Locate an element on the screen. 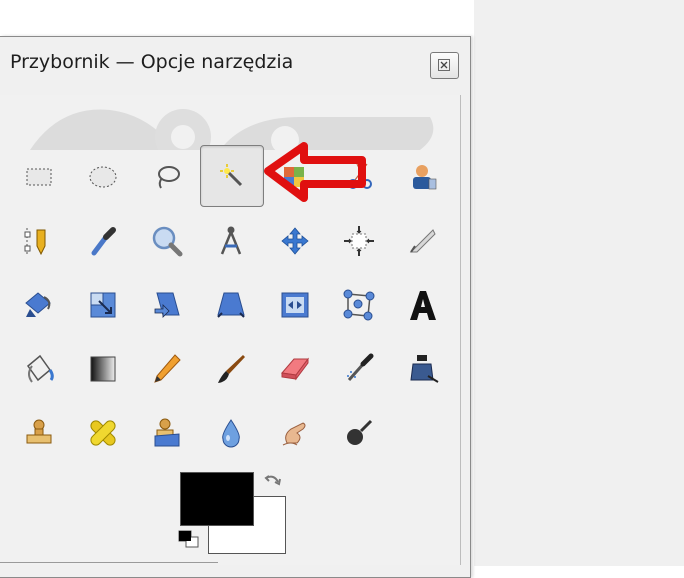 This screenshot has width=684, height=578. flip-tool is located at coordinates (295, 305).